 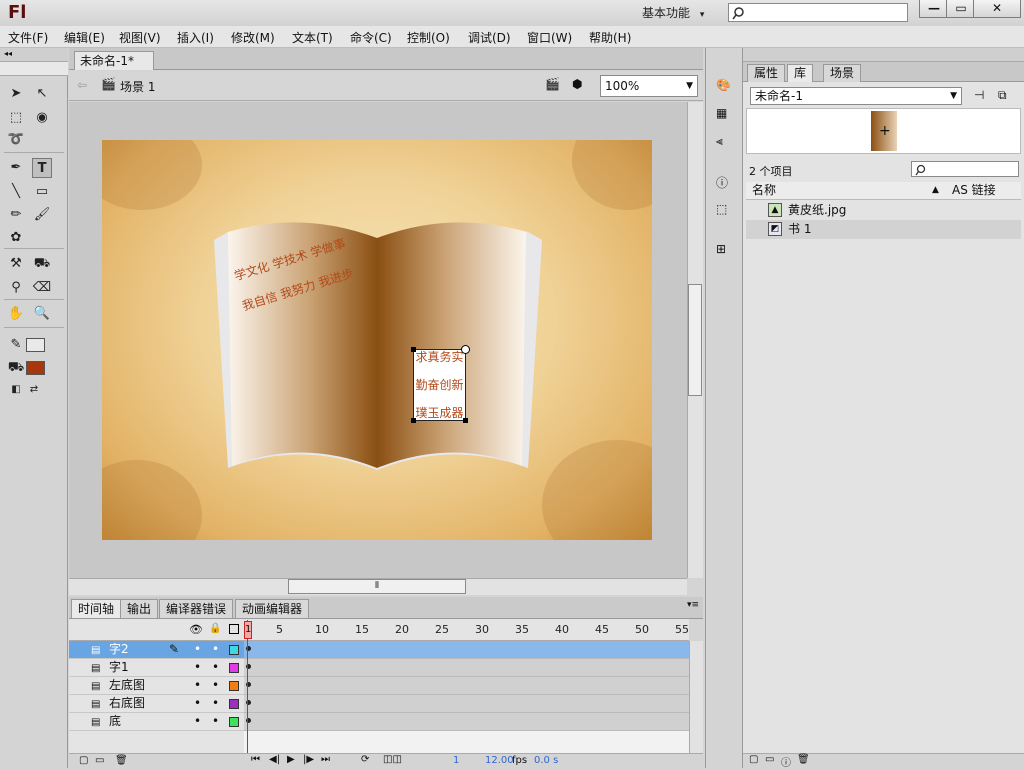 What do you see at coordinates (935, 190) in the screenshot?
I see `sort-icon: ▲` at bounding box center [935, 190].